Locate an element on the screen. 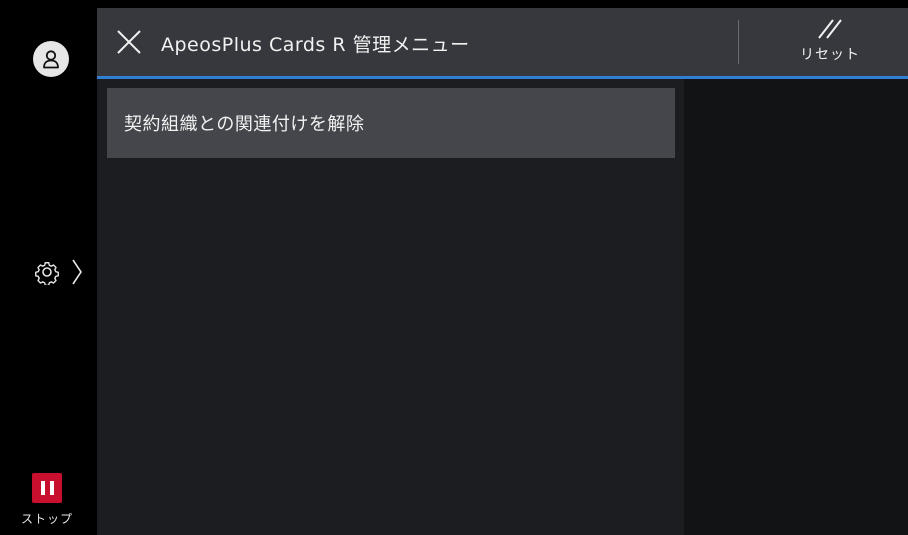 This screenshot has height=535, width=908. left-rail: ストップ is located at coordinates (48, 267).